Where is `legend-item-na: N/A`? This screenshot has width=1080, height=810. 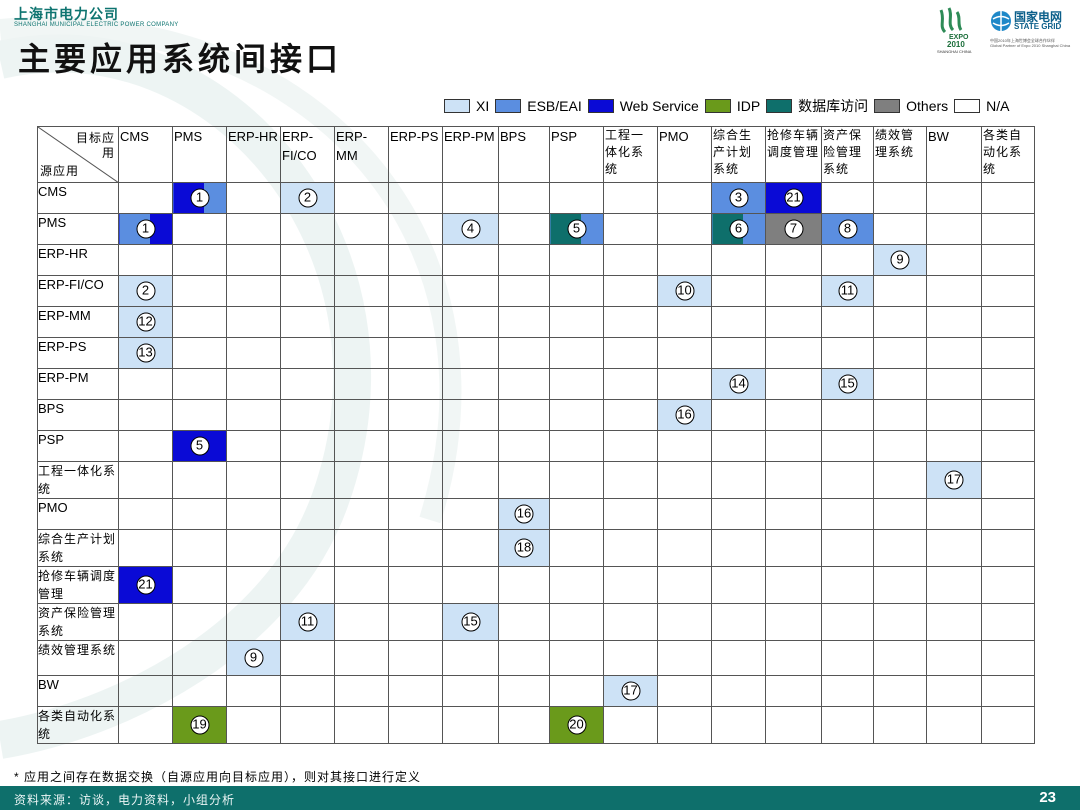
legend-item-na: N/A is located at coordinates (982, 106).